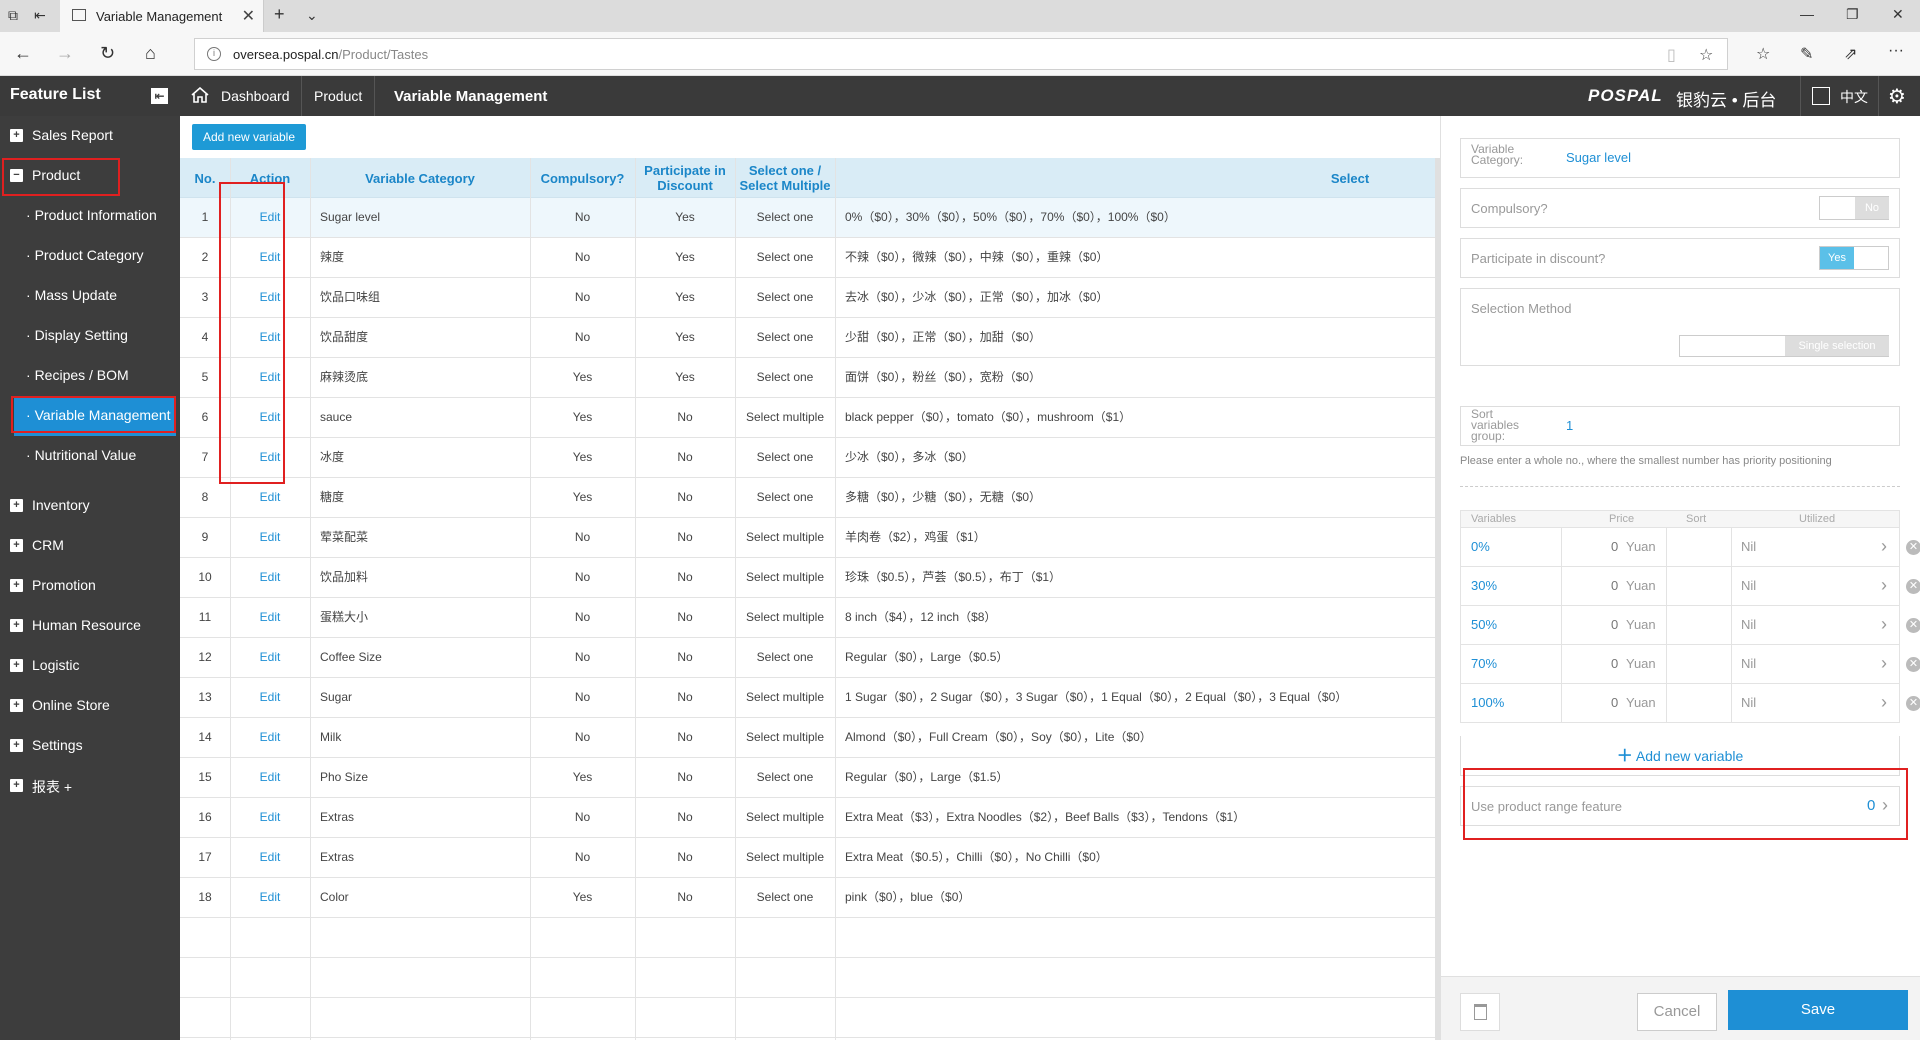  I want to click on sort-group-field: Sort variables group: 1, so click(1680, 426).